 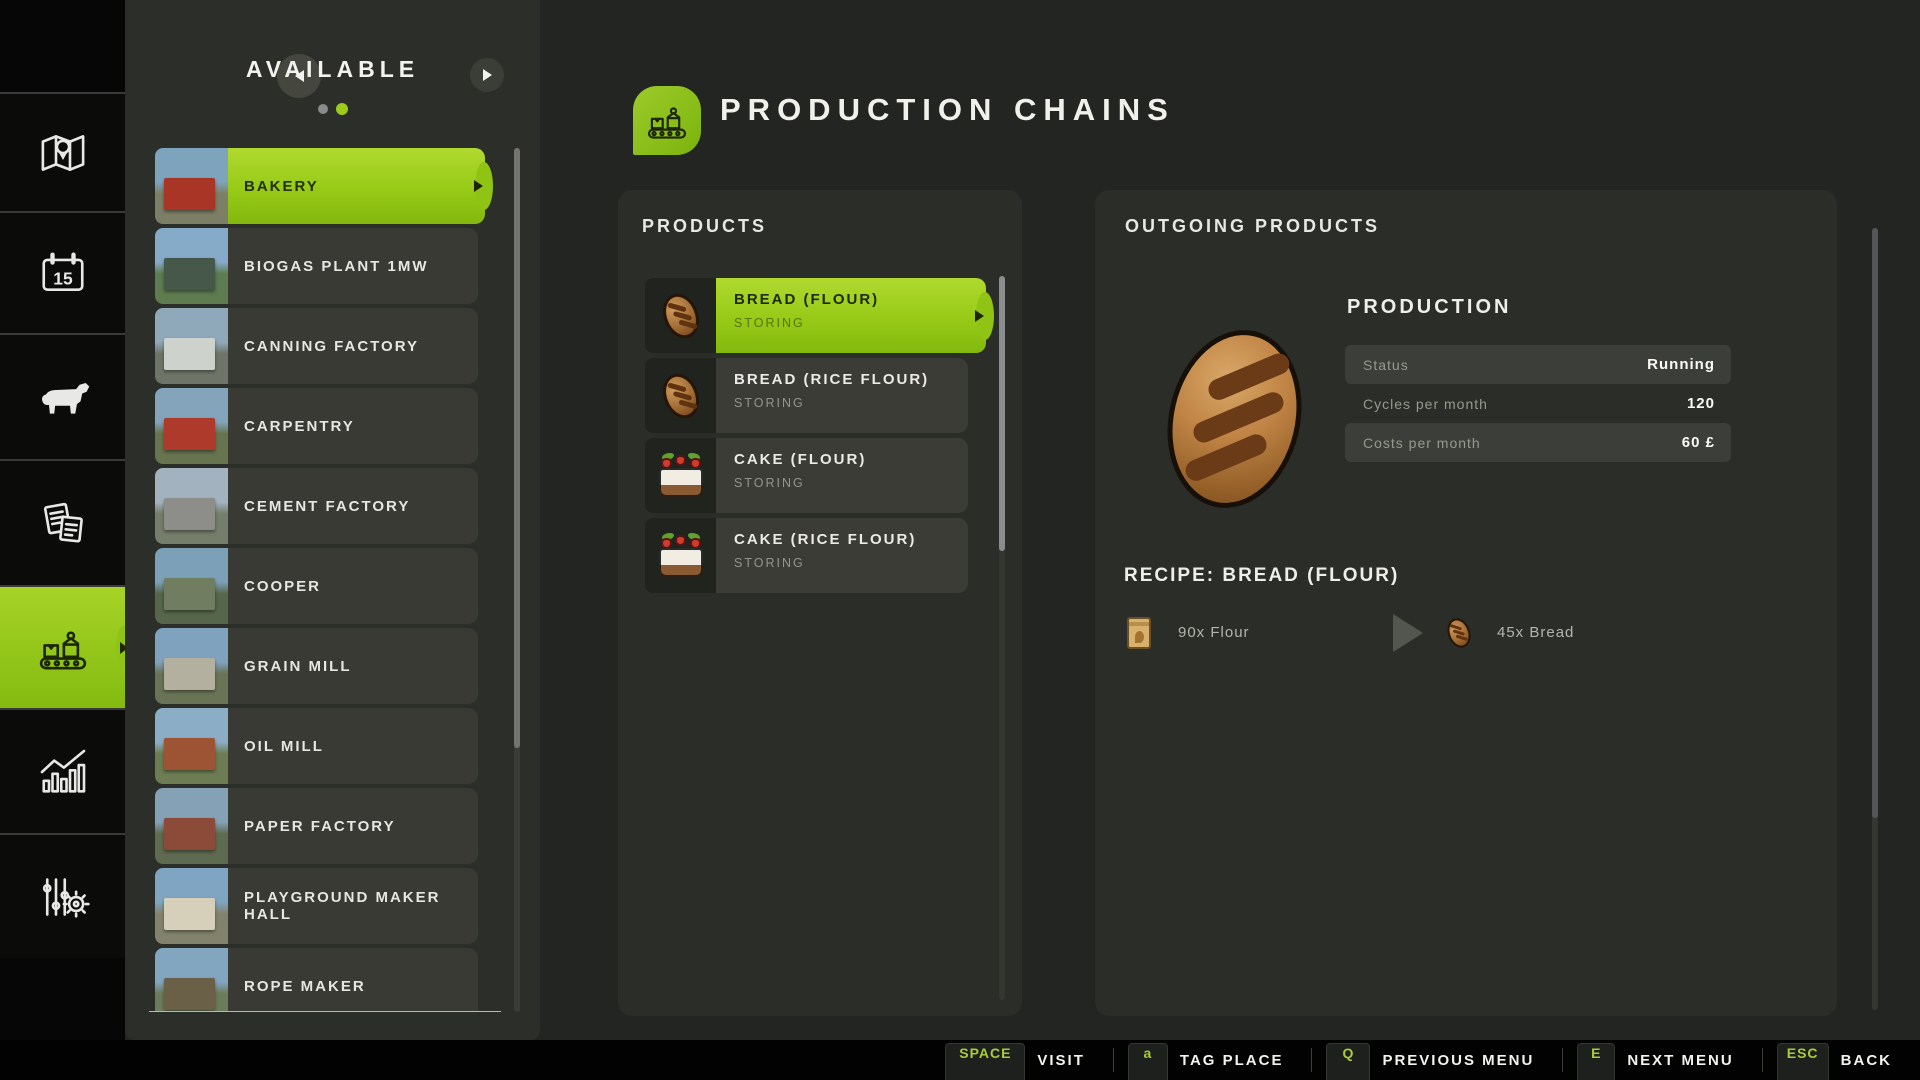 I want to click on building-list-scrollbar, so click(x=517, y=580).